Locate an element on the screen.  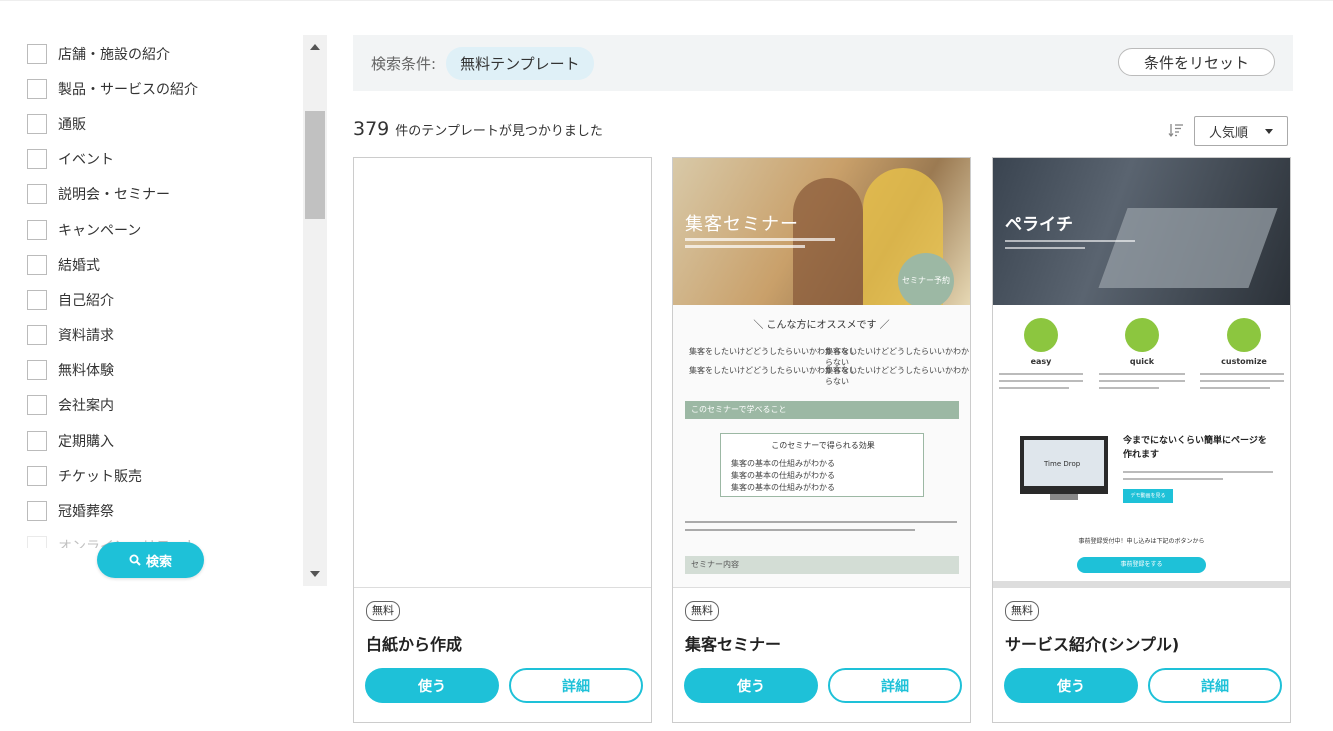
reset-filters-button: 条件をリセット is located at coordinates (1196, 62).